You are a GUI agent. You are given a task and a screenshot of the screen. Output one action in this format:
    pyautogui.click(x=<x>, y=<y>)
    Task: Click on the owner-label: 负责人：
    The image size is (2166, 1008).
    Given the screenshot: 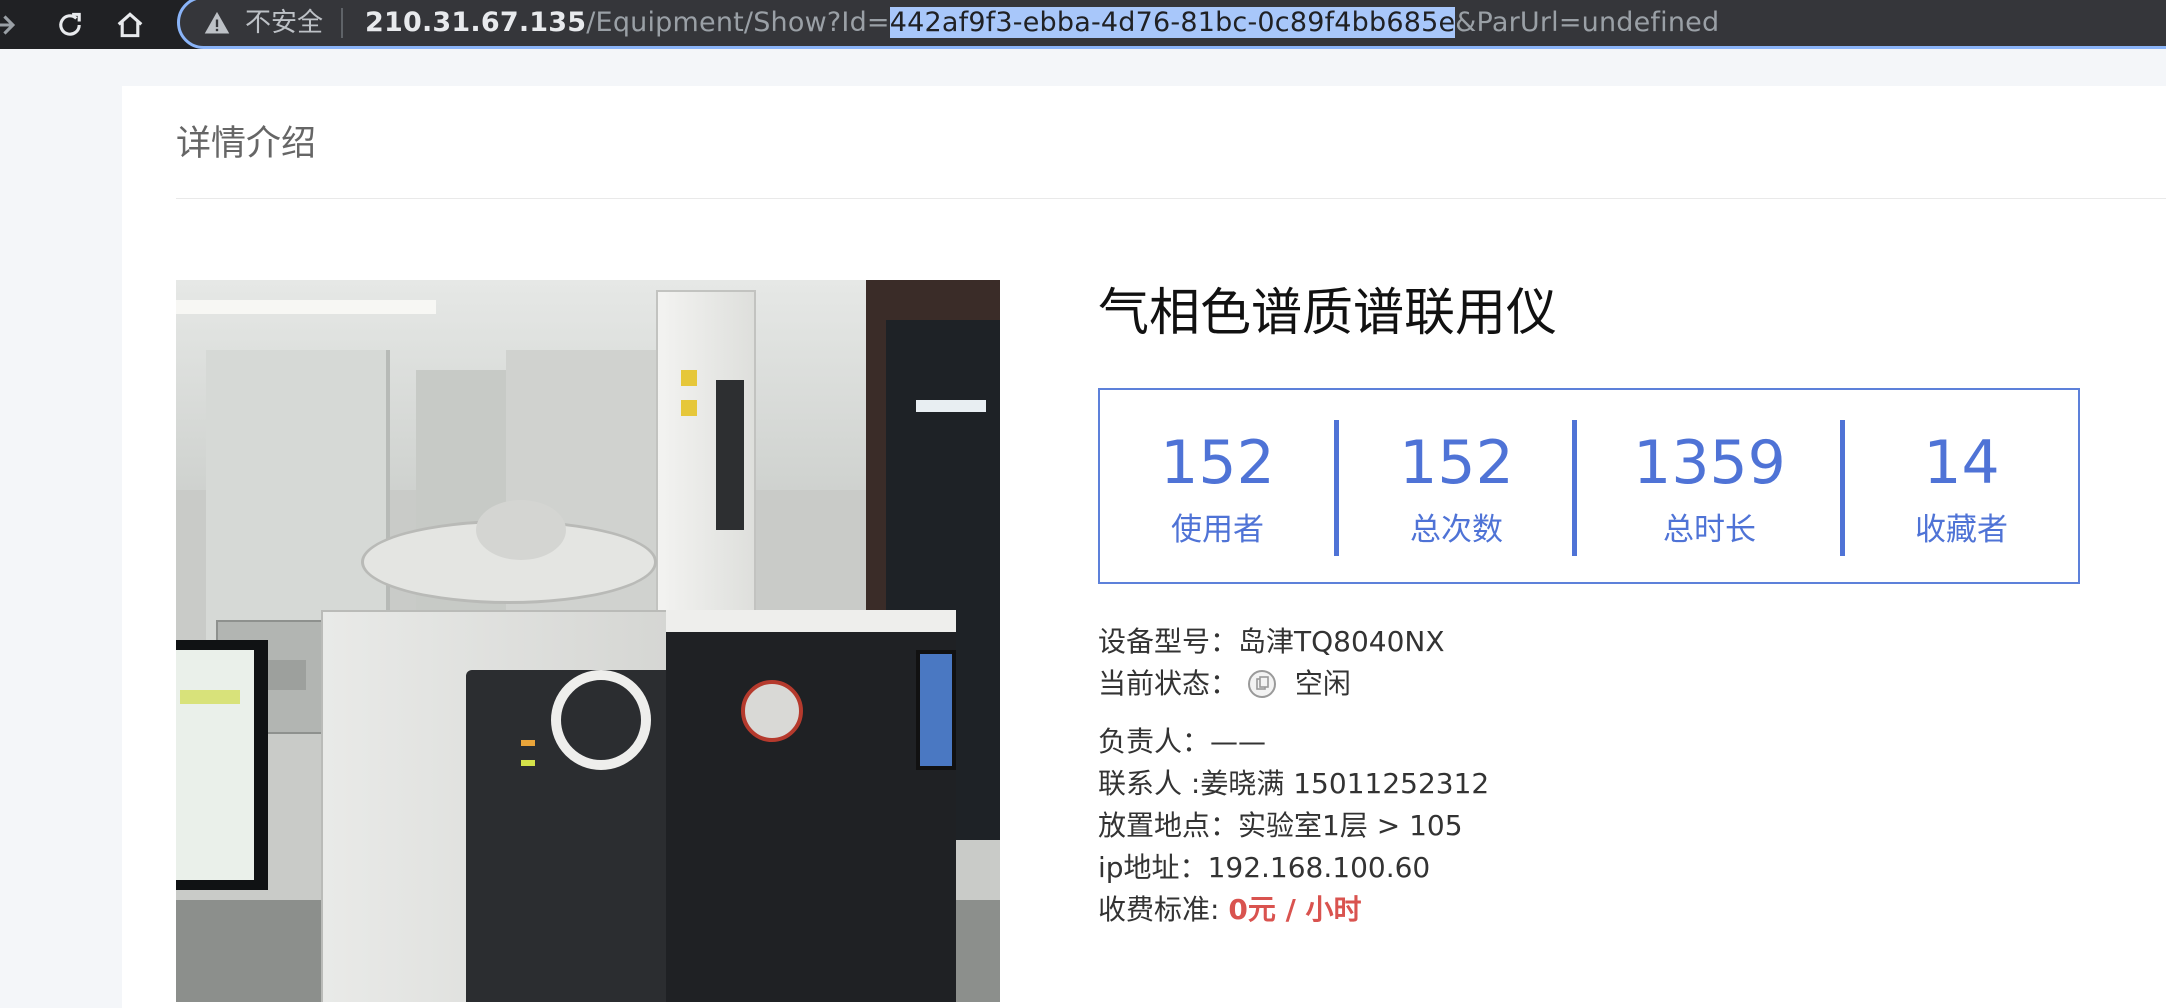 What is the action you would take?
    pyautogui.click(x=1154, y=741)
    